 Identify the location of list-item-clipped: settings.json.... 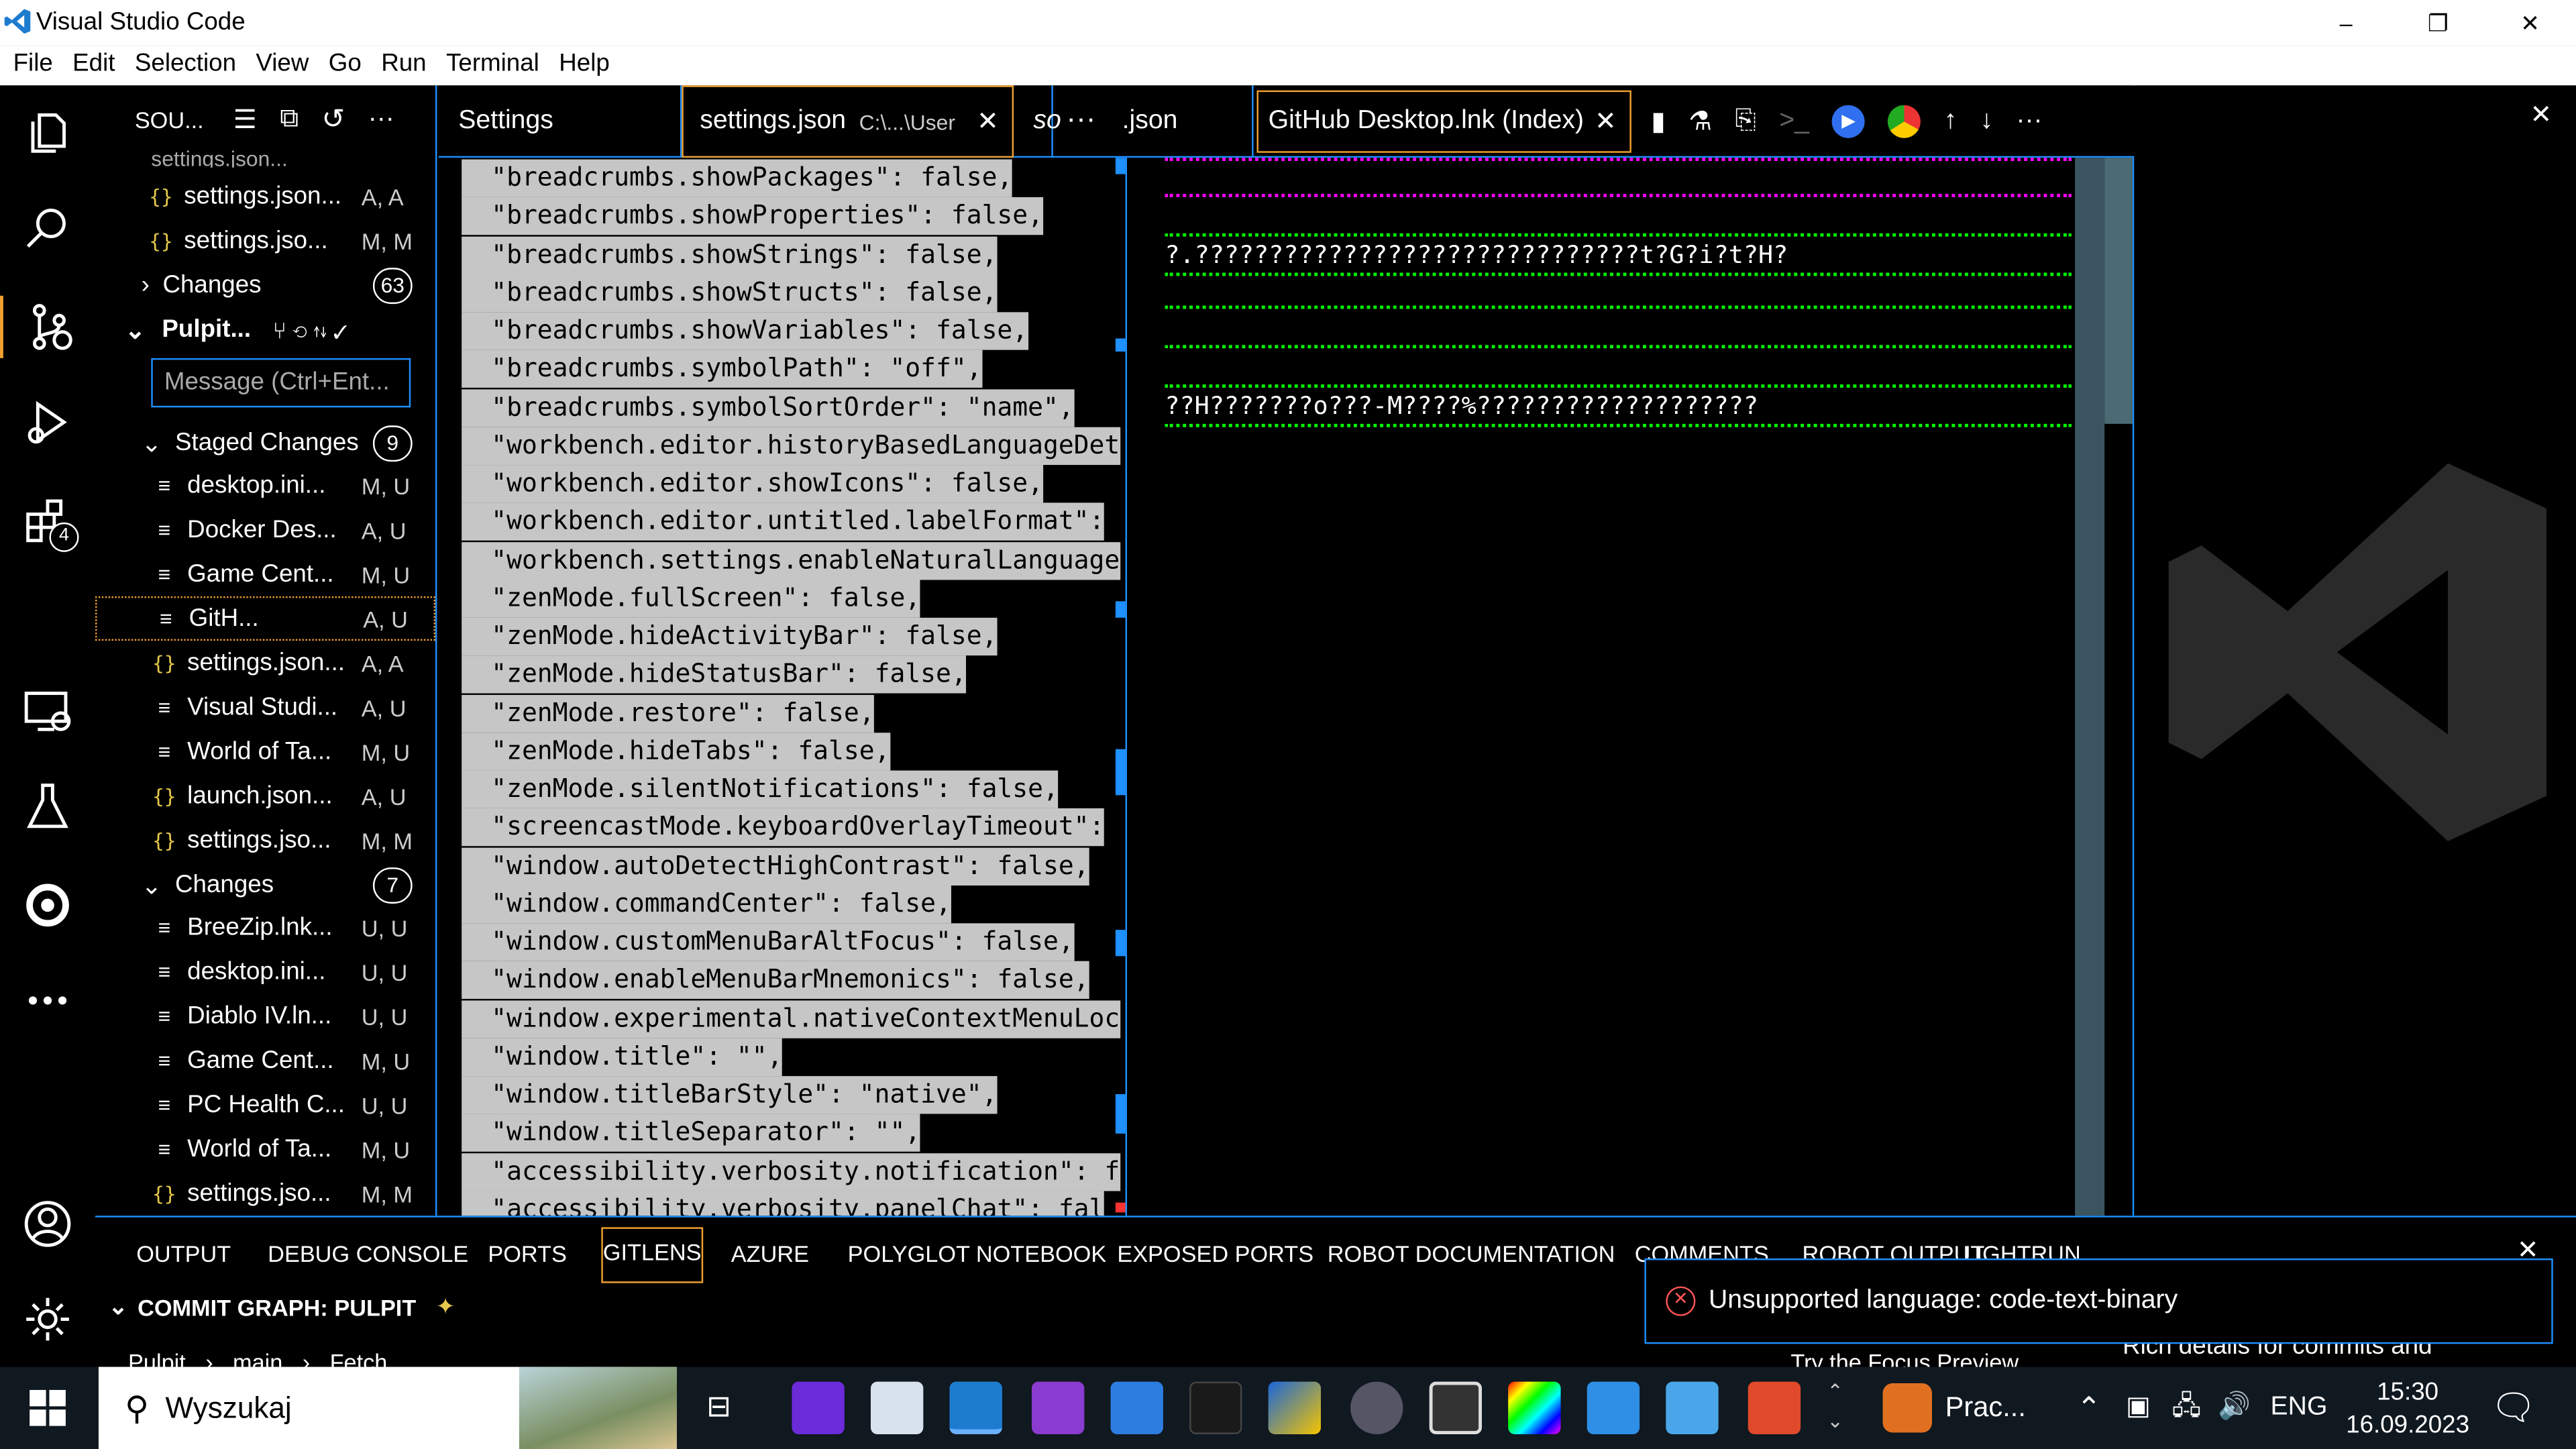
(265, 157).